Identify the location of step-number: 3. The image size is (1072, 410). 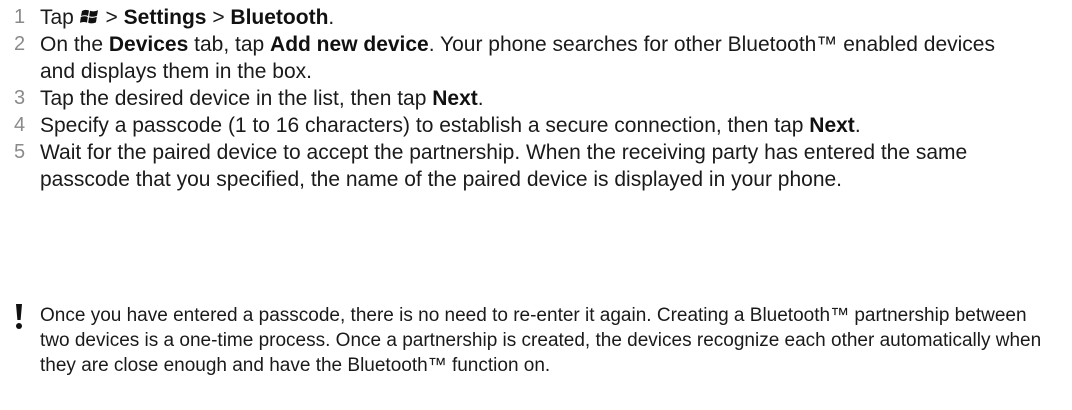
(20, 98).